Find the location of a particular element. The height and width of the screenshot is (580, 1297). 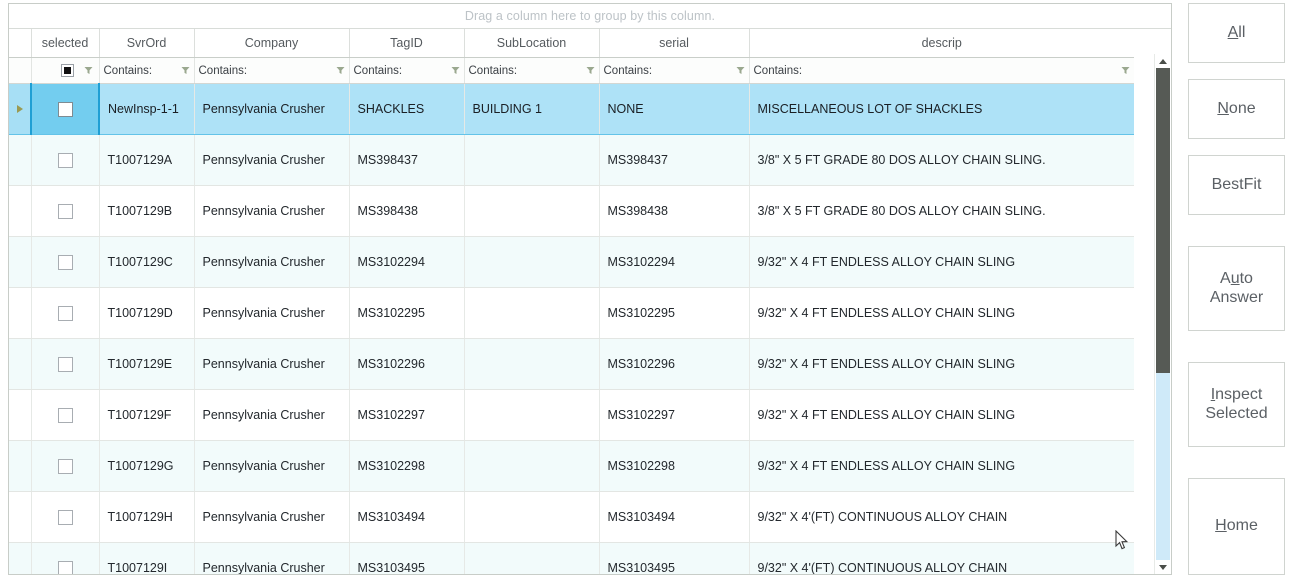

cell-serial: MS398437 is located at coordinates (674, 160).